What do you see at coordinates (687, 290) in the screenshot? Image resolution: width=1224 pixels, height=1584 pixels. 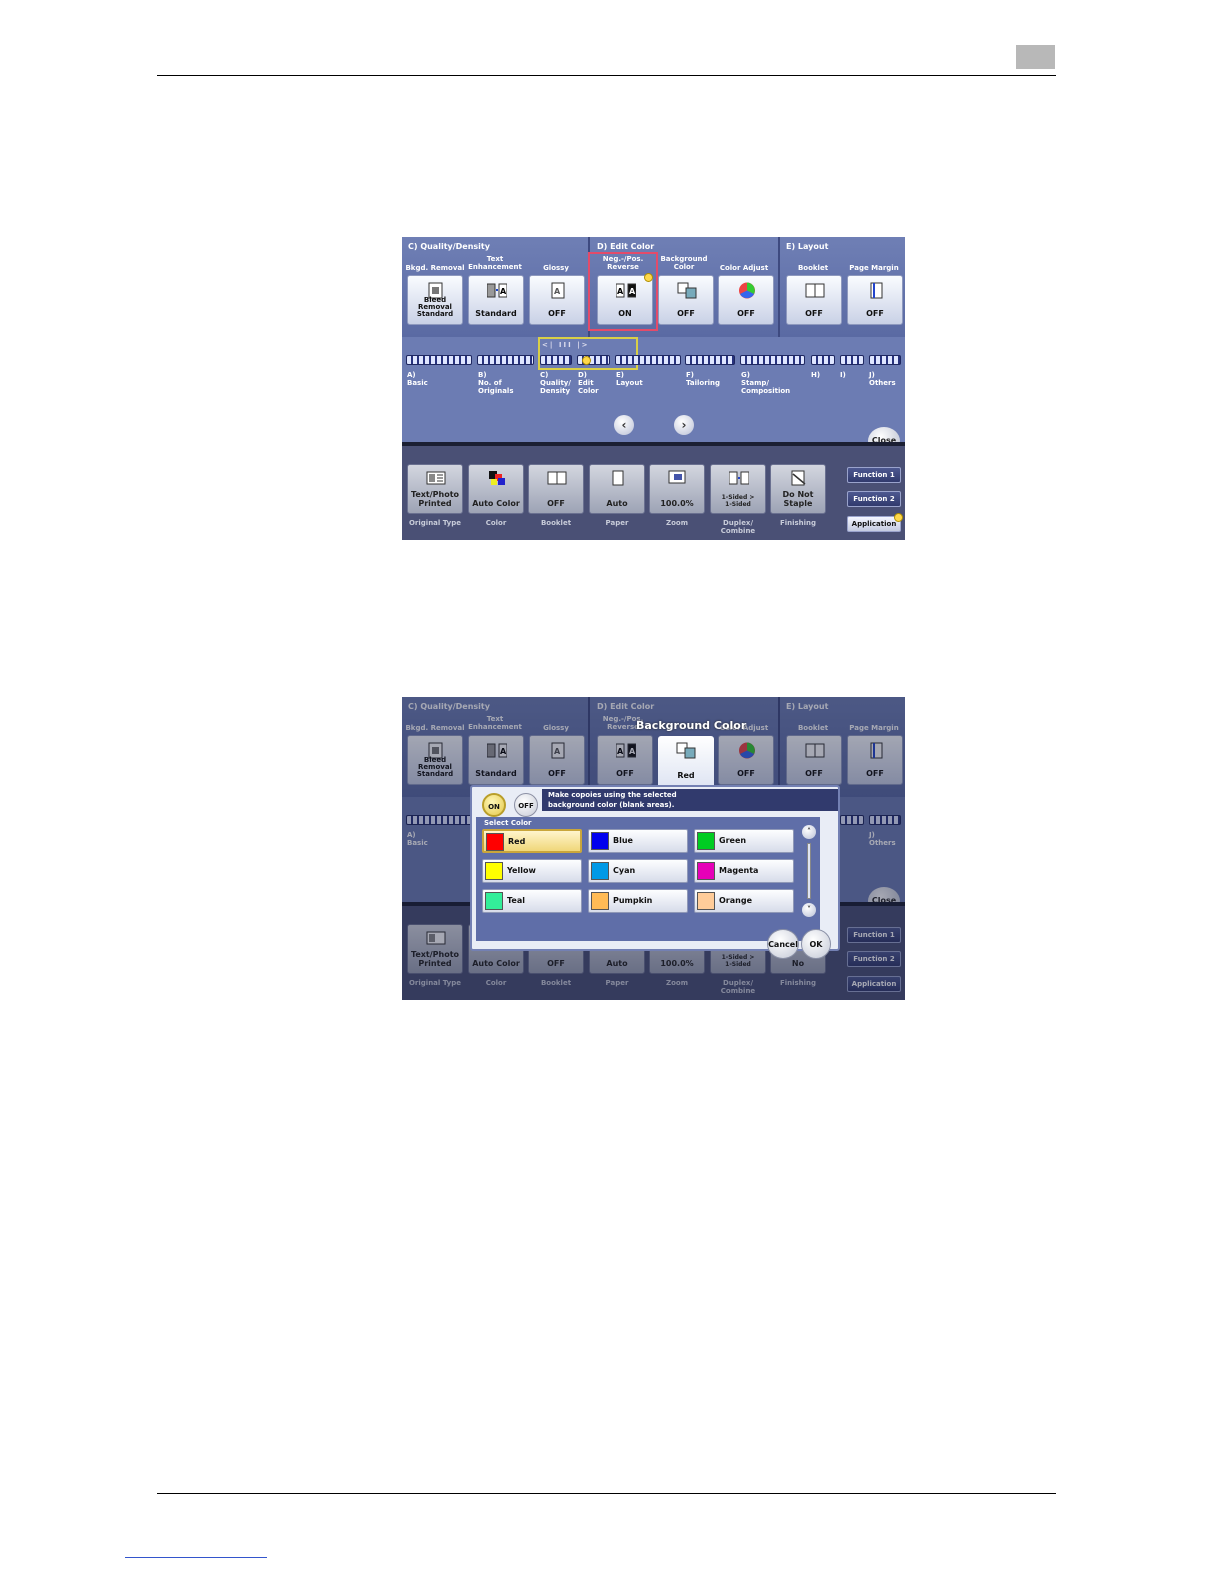 I see `background-color-icon` at bounding box center [687, 290].